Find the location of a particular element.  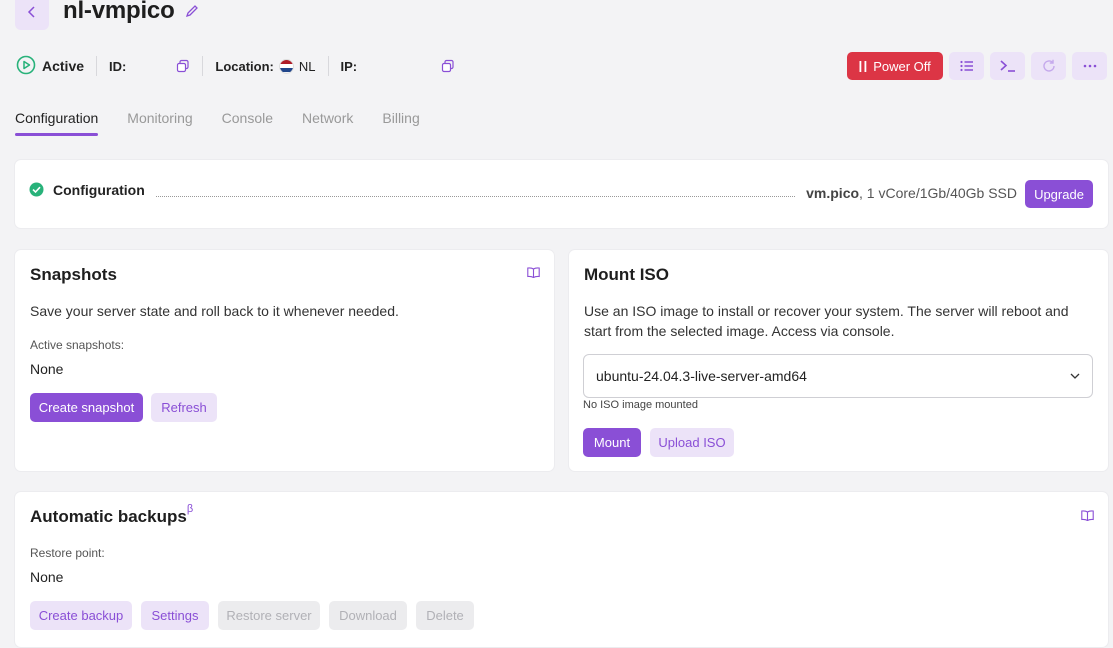

iso-image-select: ubuntu-24.04.3-live-server-amd64 is located at coordinates (838, 376).